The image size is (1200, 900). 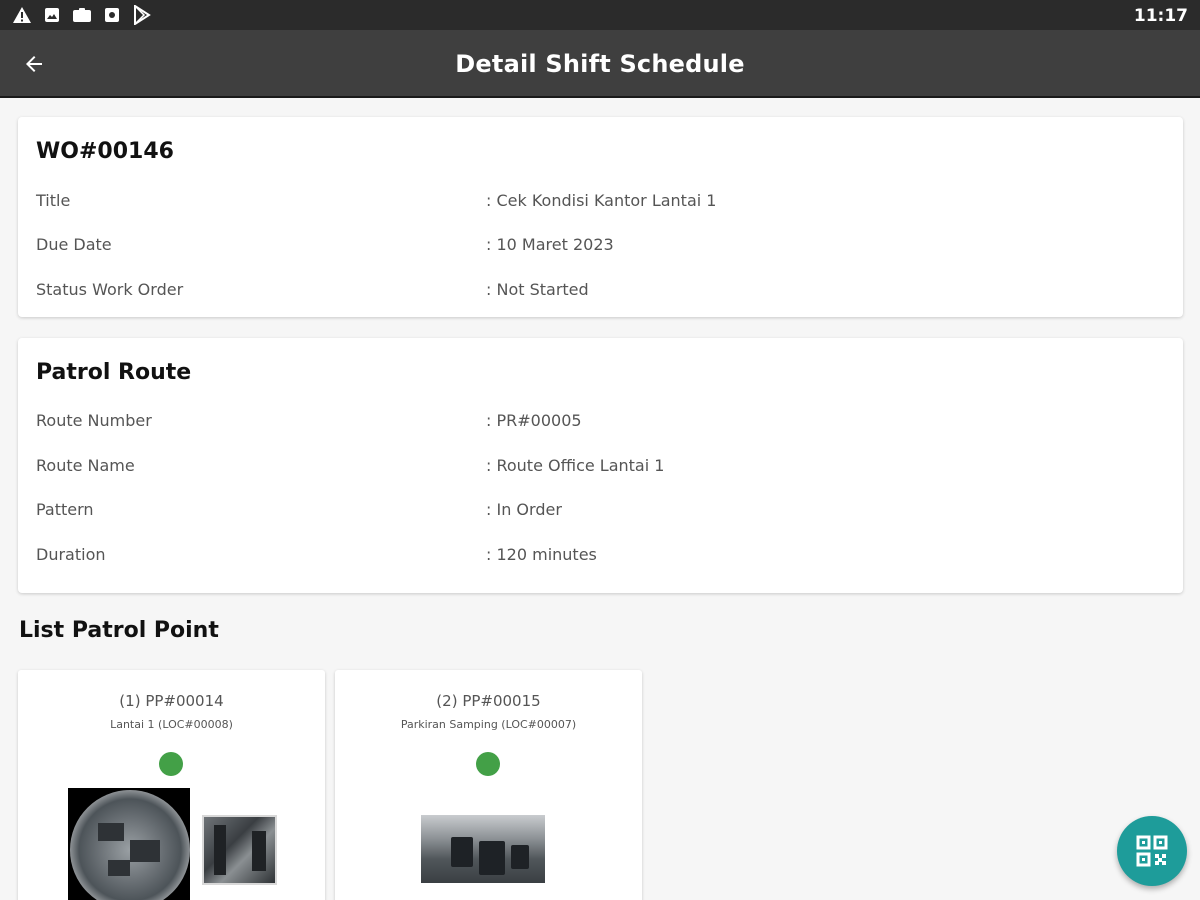 What do you see at coordinates (171, 724) in the screenshot?
I see `patrol-point-location: Lantai 1 (LOC#00008)` at bounding box center [171, 724].